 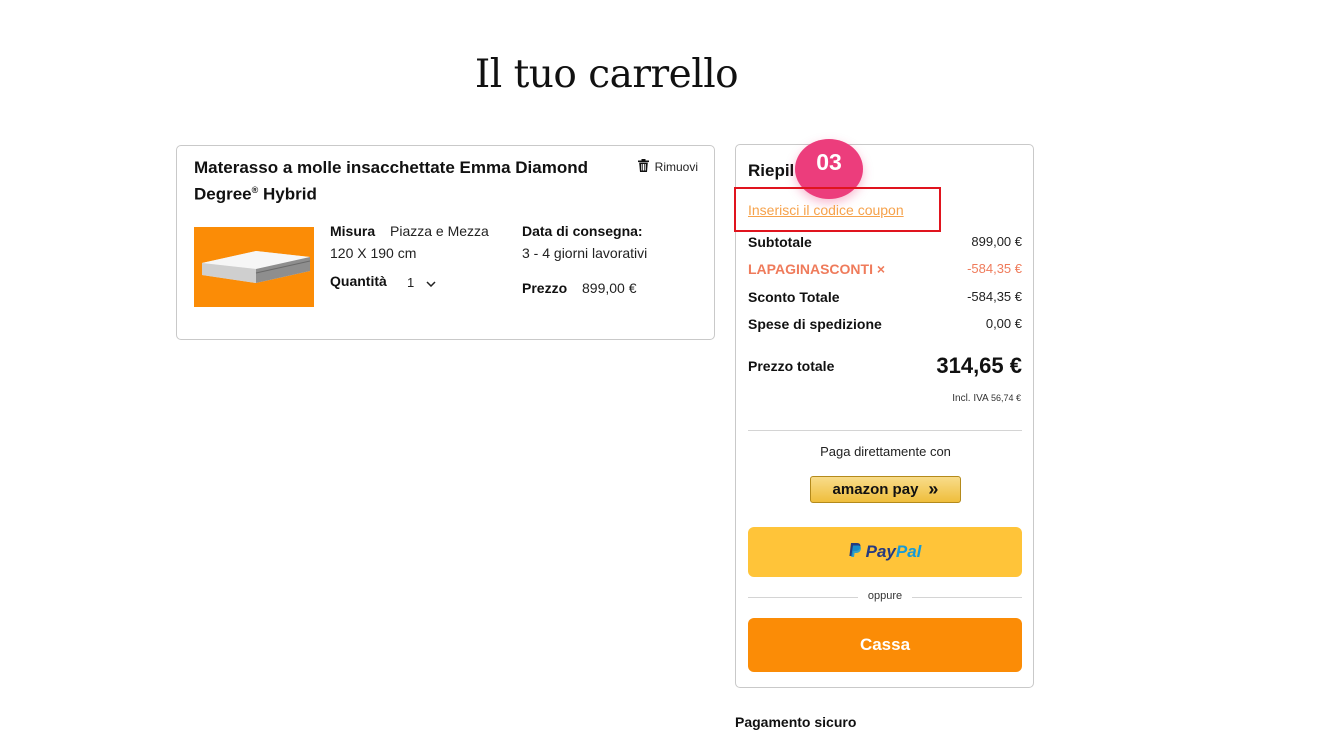 I want to click on total-value: 314,65 €, so click(x=979, y=365).